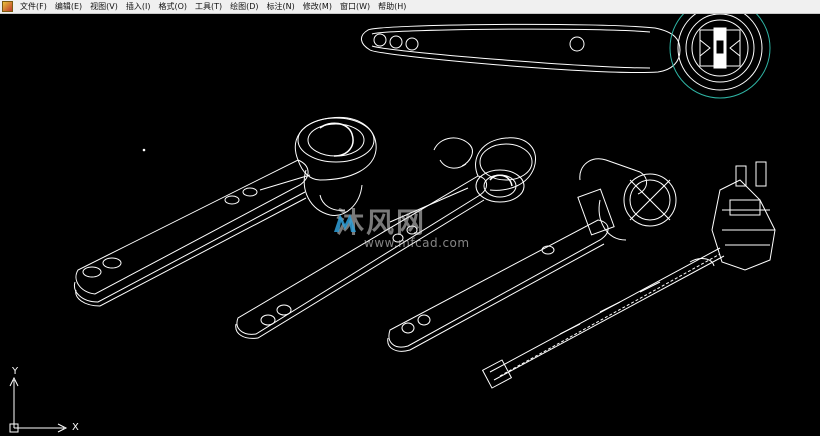 The height and width of the screenshot is (436, 820). What do you see at coordinates (244, 6) in the screenshot?
I see `menu-draw: 绘图(D)` at bounding box center [244, 6].